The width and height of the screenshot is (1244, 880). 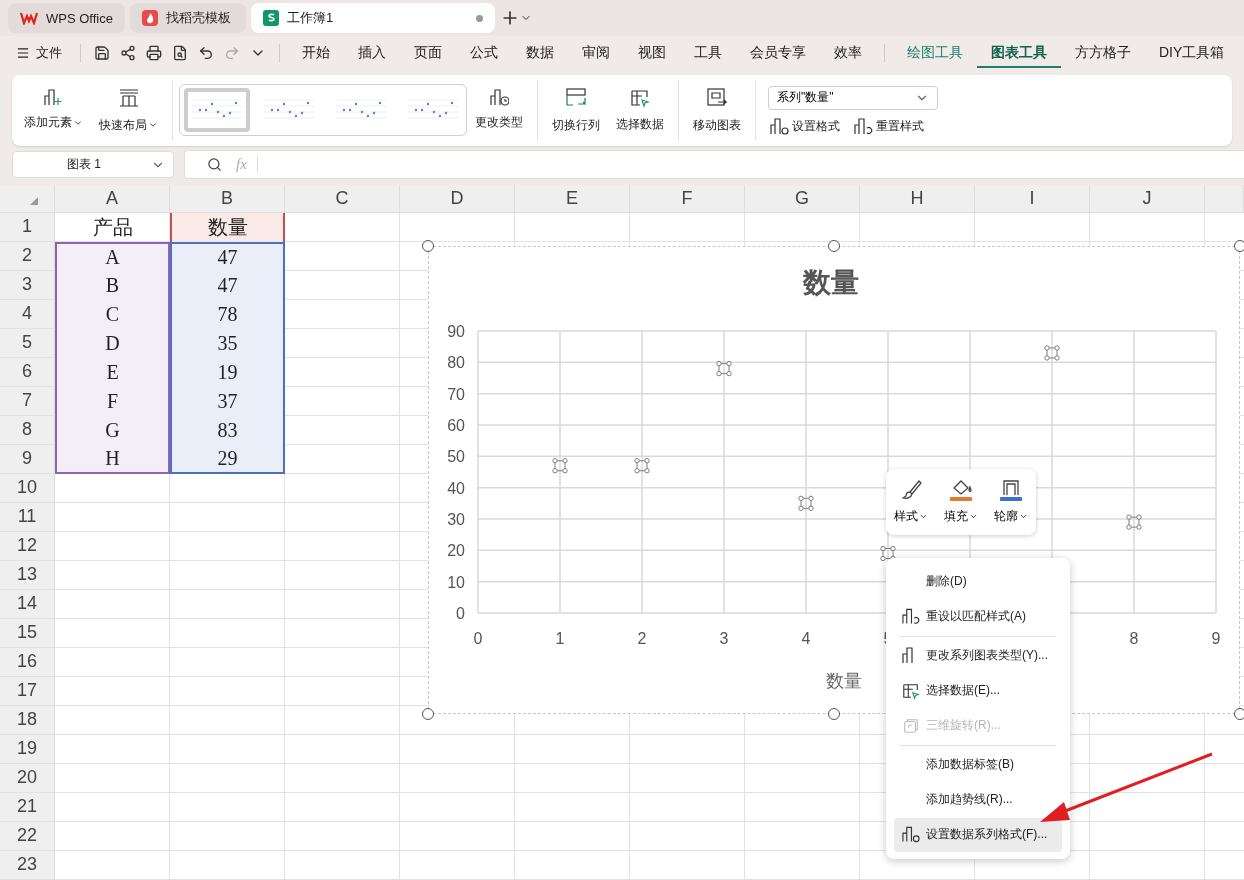 What do you see at coordinates (687, 199) in the screenshot?
I see `column-header: F` at bounding box center [687, 199].